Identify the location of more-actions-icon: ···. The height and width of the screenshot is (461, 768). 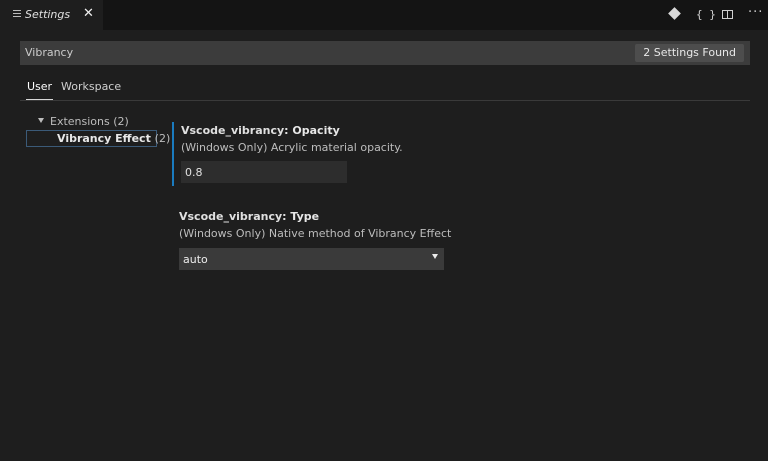
(755, 12).